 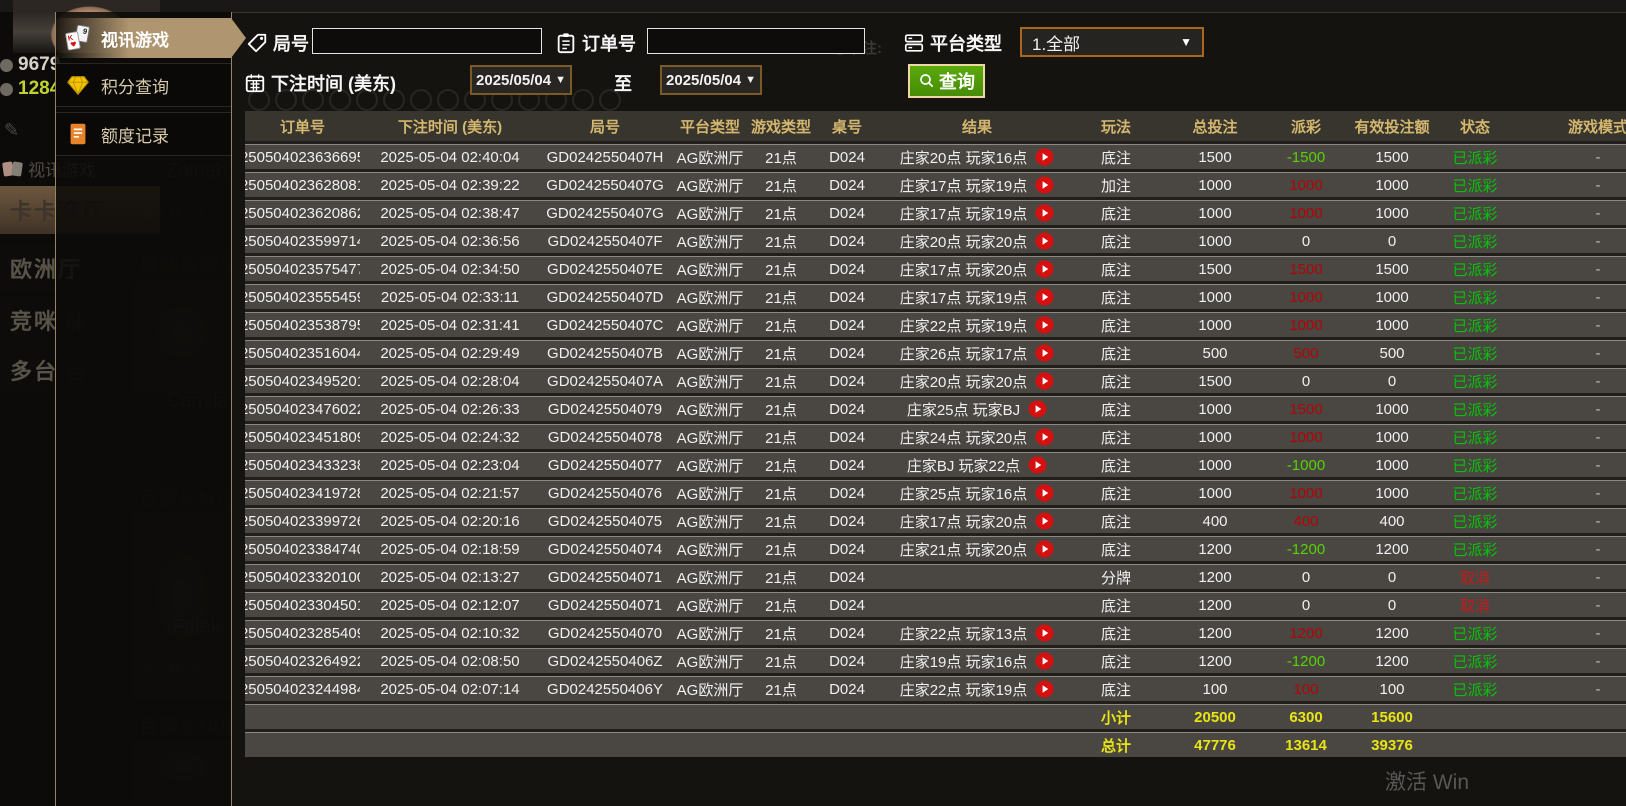 What do you see at coordinates (151, 38) in the screenshot?
I see `menu-item-video-games: 9 K 视讯游戏` at bounding box center [151, 38].